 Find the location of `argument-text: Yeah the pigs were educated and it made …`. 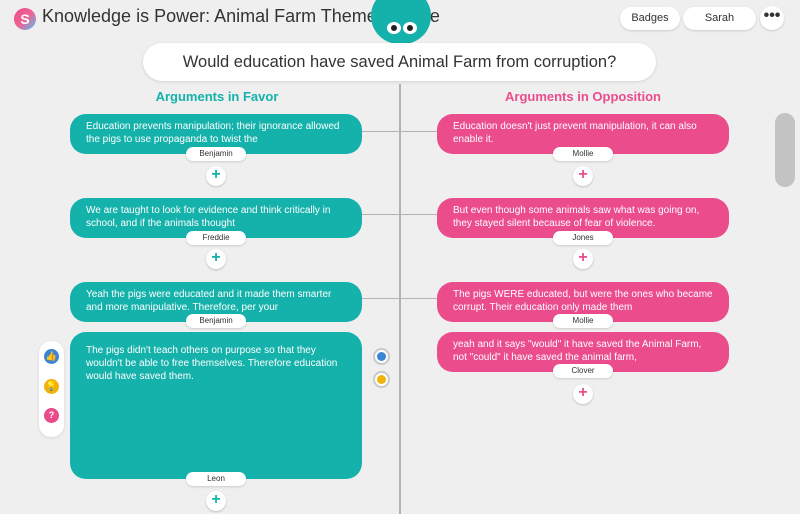

argument-text: Yeah the pigs were educated and it made … is located at coordinates (209, 301).